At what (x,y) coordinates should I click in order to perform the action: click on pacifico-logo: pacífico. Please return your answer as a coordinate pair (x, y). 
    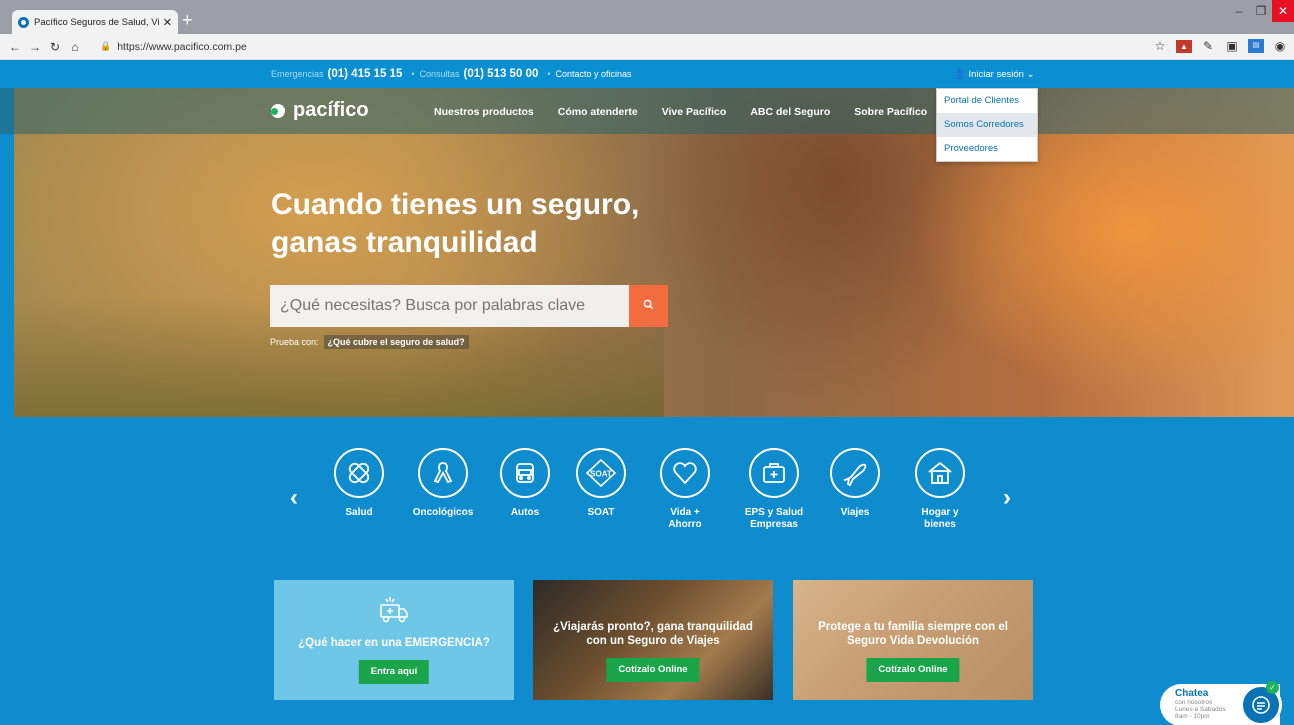
    Looking at the image, I should click on (320, 110).